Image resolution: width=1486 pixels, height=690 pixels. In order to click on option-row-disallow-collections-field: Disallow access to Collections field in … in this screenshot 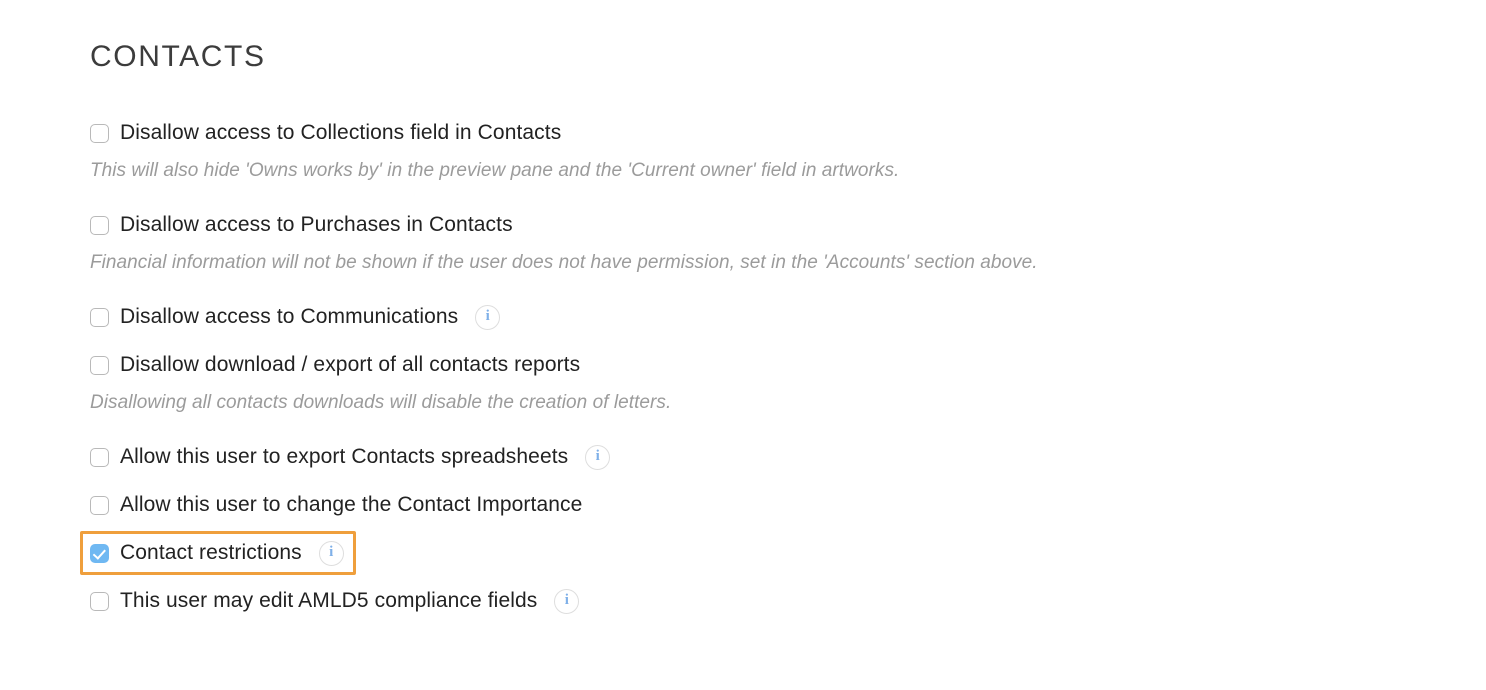, I will do `click(755, 133)`.